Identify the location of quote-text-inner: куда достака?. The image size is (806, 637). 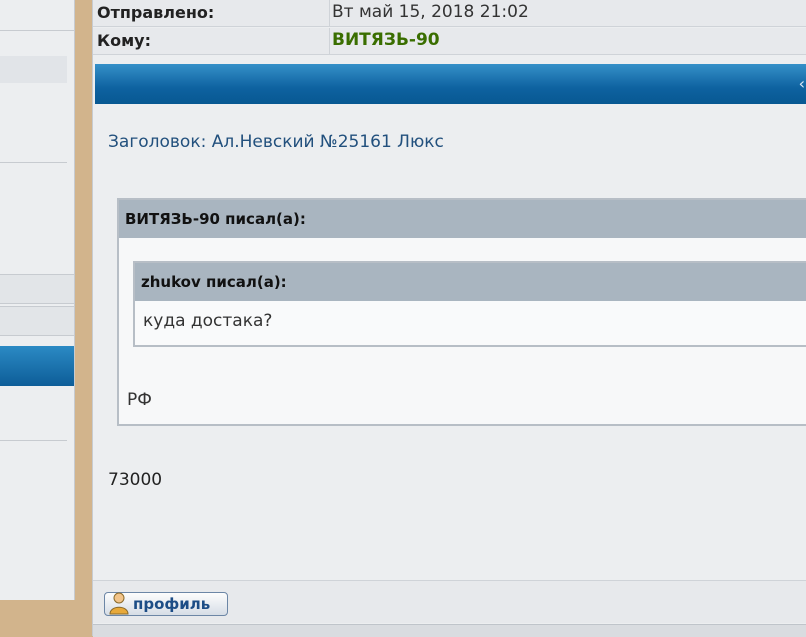
(208, 321).